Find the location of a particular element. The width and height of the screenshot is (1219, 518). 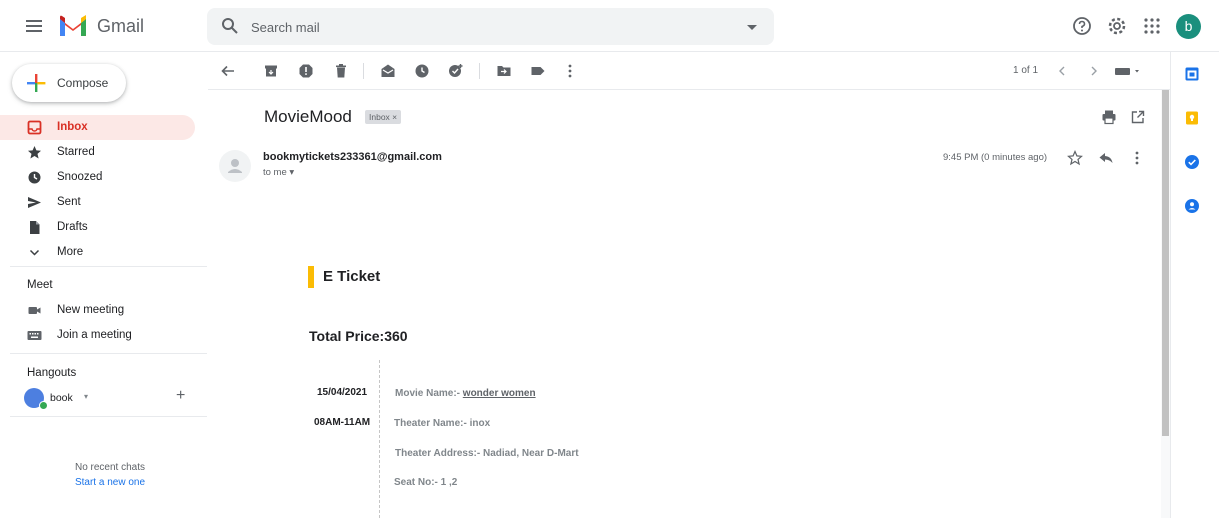

app-name: Gmail is located at coordinates (121, 26).